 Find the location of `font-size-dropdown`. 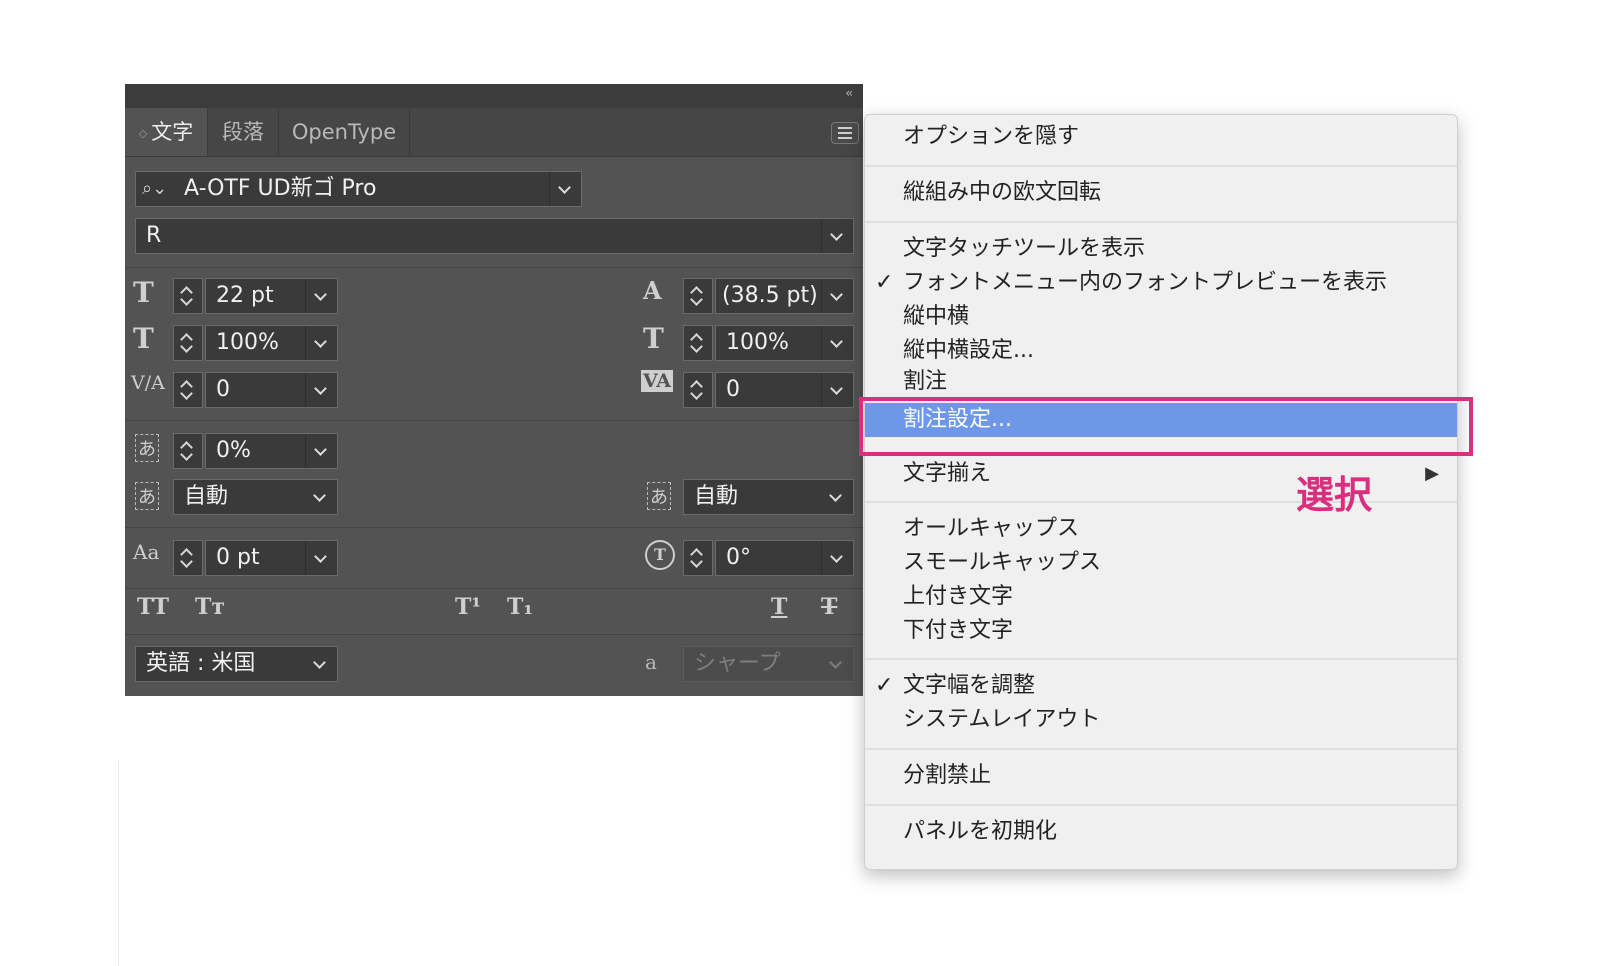

font-size-dropdown is located at coordinates (321, 296).